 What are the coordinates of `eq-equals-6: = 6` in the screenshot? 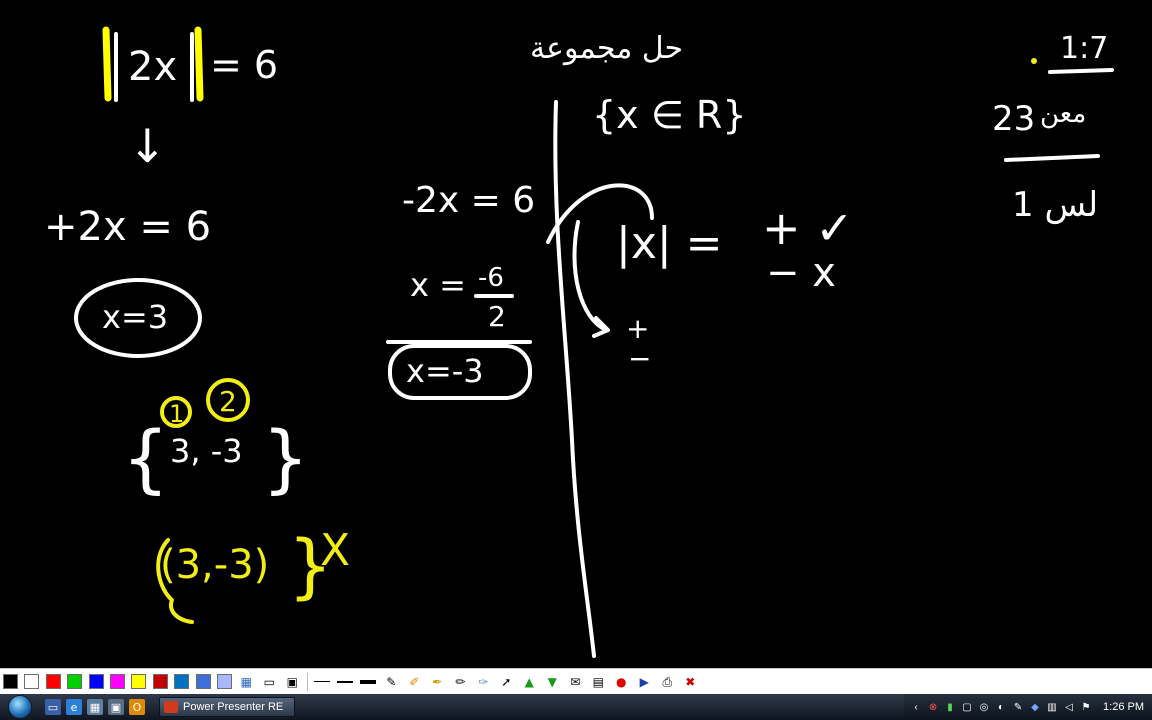 It's located at (244, 65).